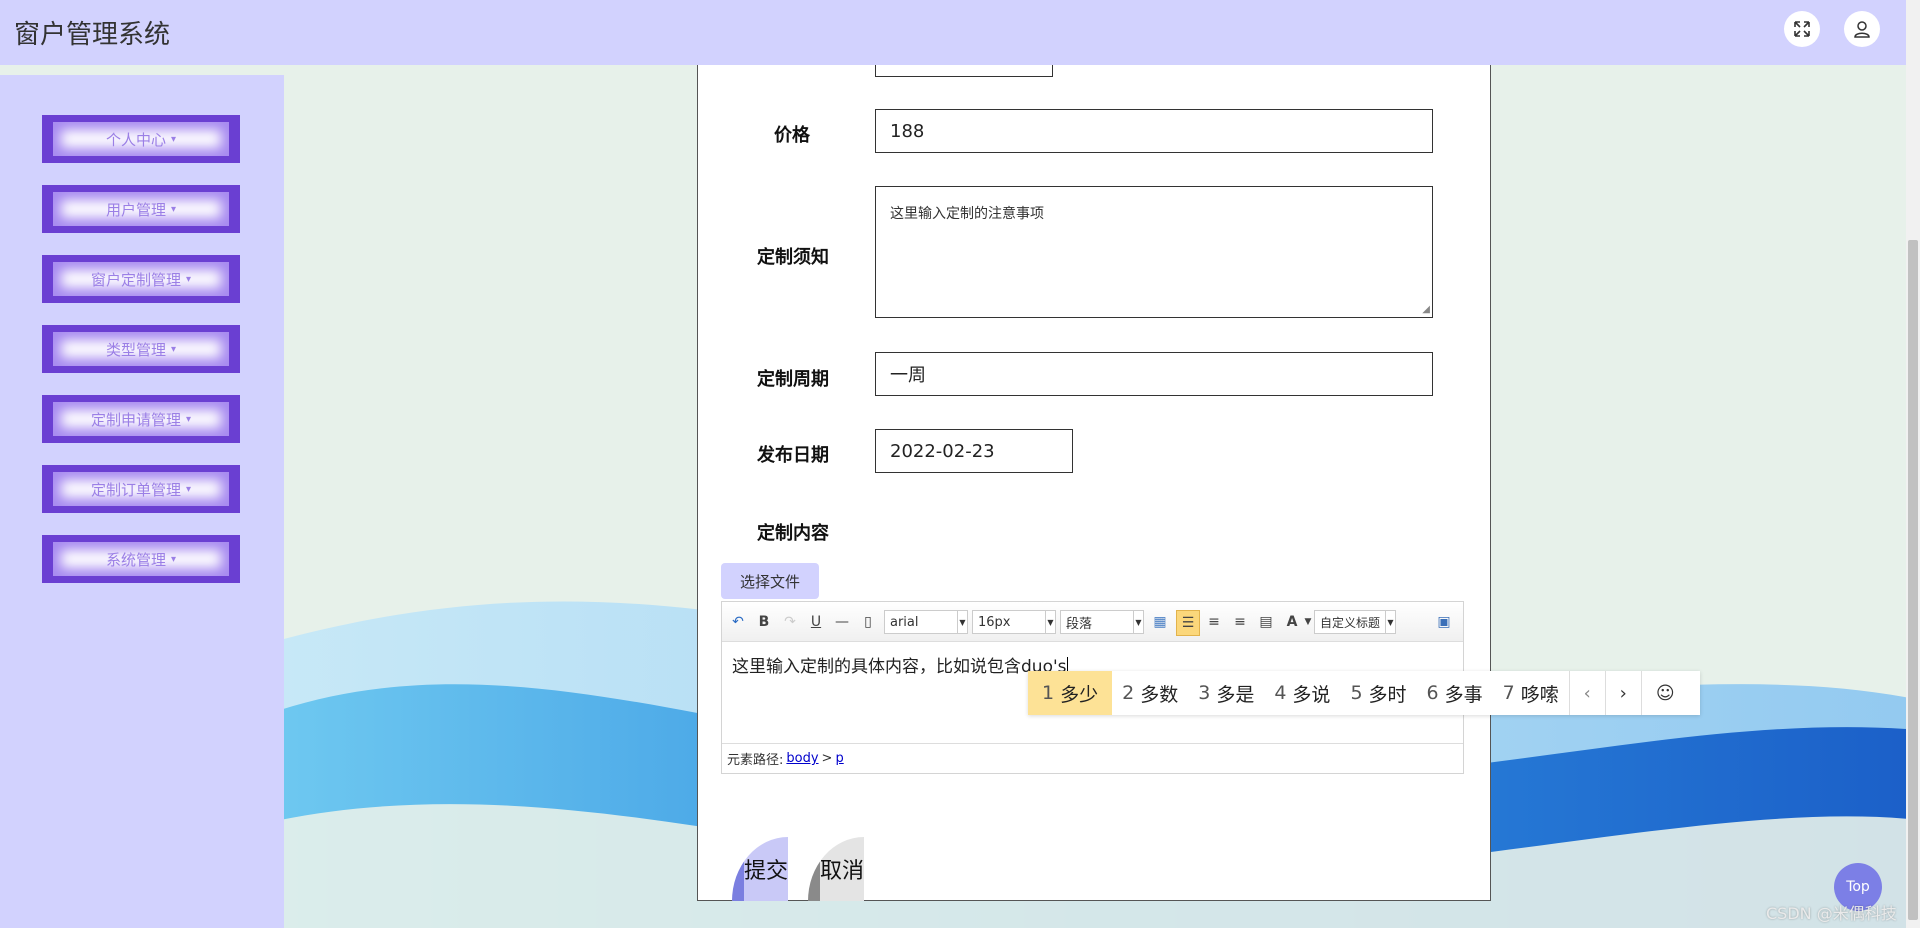 This screenshot has width=1920, height=928. I want to click on align-right-icon: ≡, so click(1214, 622).